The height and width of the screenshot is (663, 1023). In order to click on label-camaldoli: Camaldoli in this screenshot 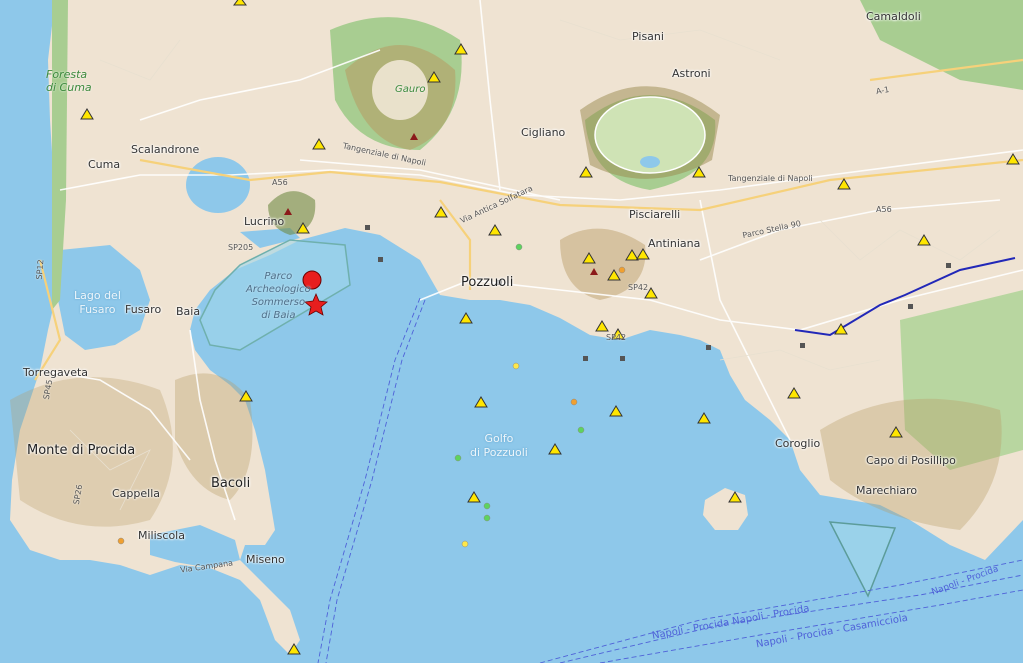, I will do `click(893, 16)`.